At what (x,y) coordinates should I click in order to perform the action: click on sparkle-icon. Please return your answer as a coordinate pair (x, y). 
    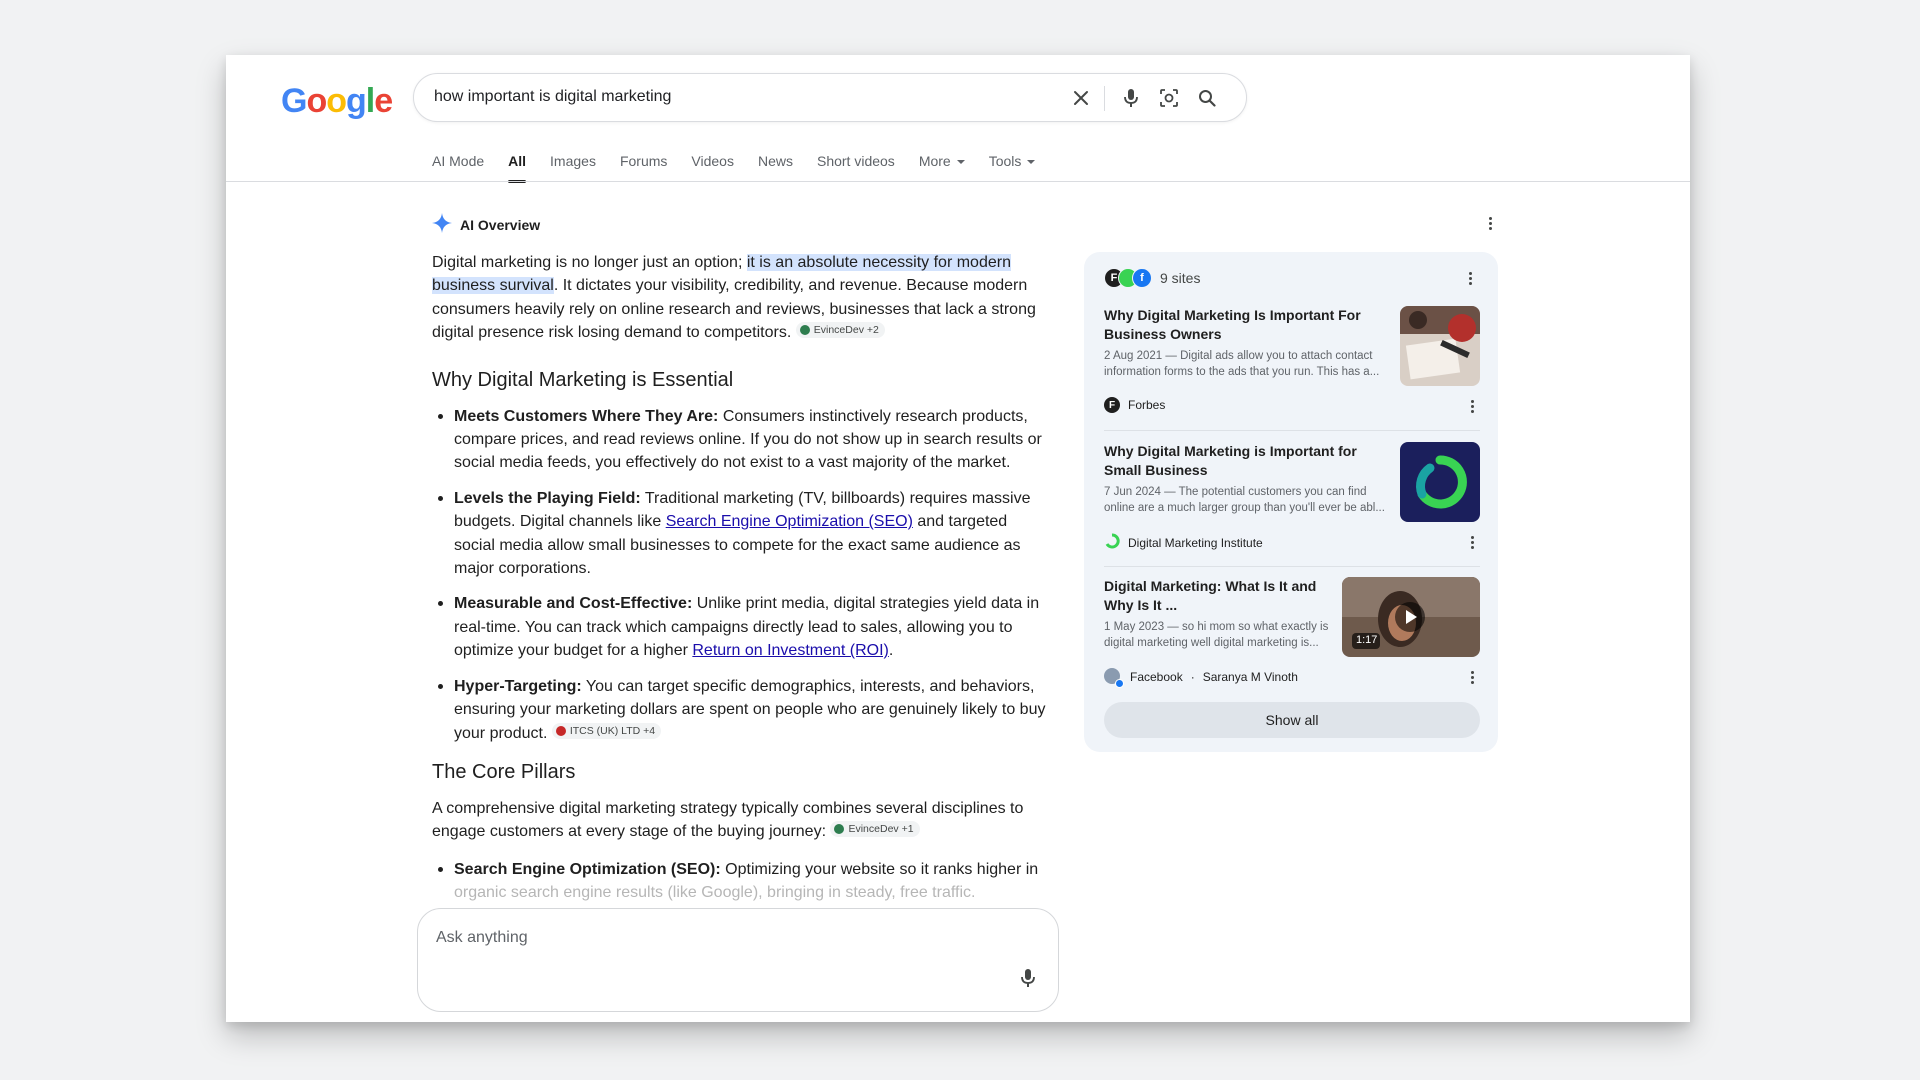
    Looking at the image, I should click on (442, 224).